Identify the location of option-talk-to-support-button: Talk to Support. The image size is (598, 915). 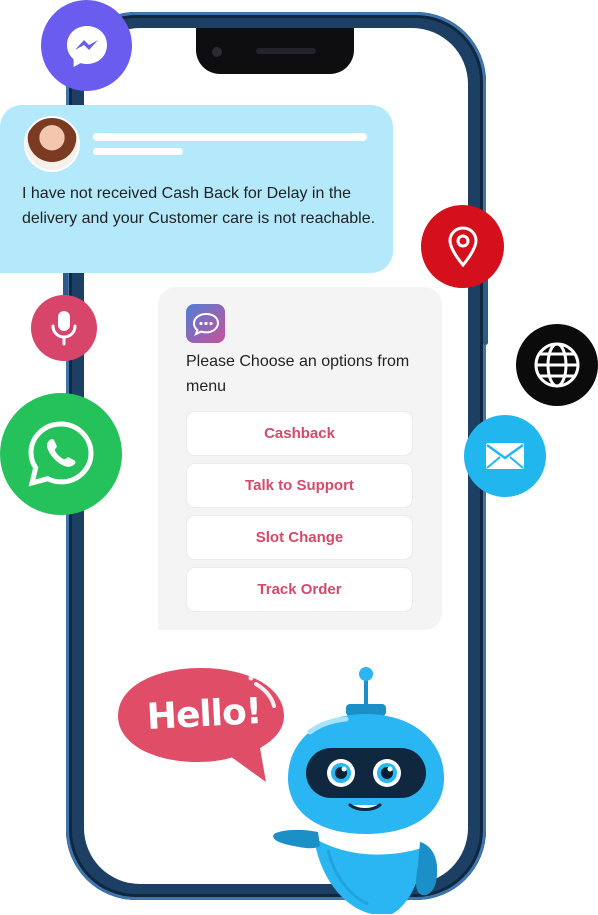
(299, 485).